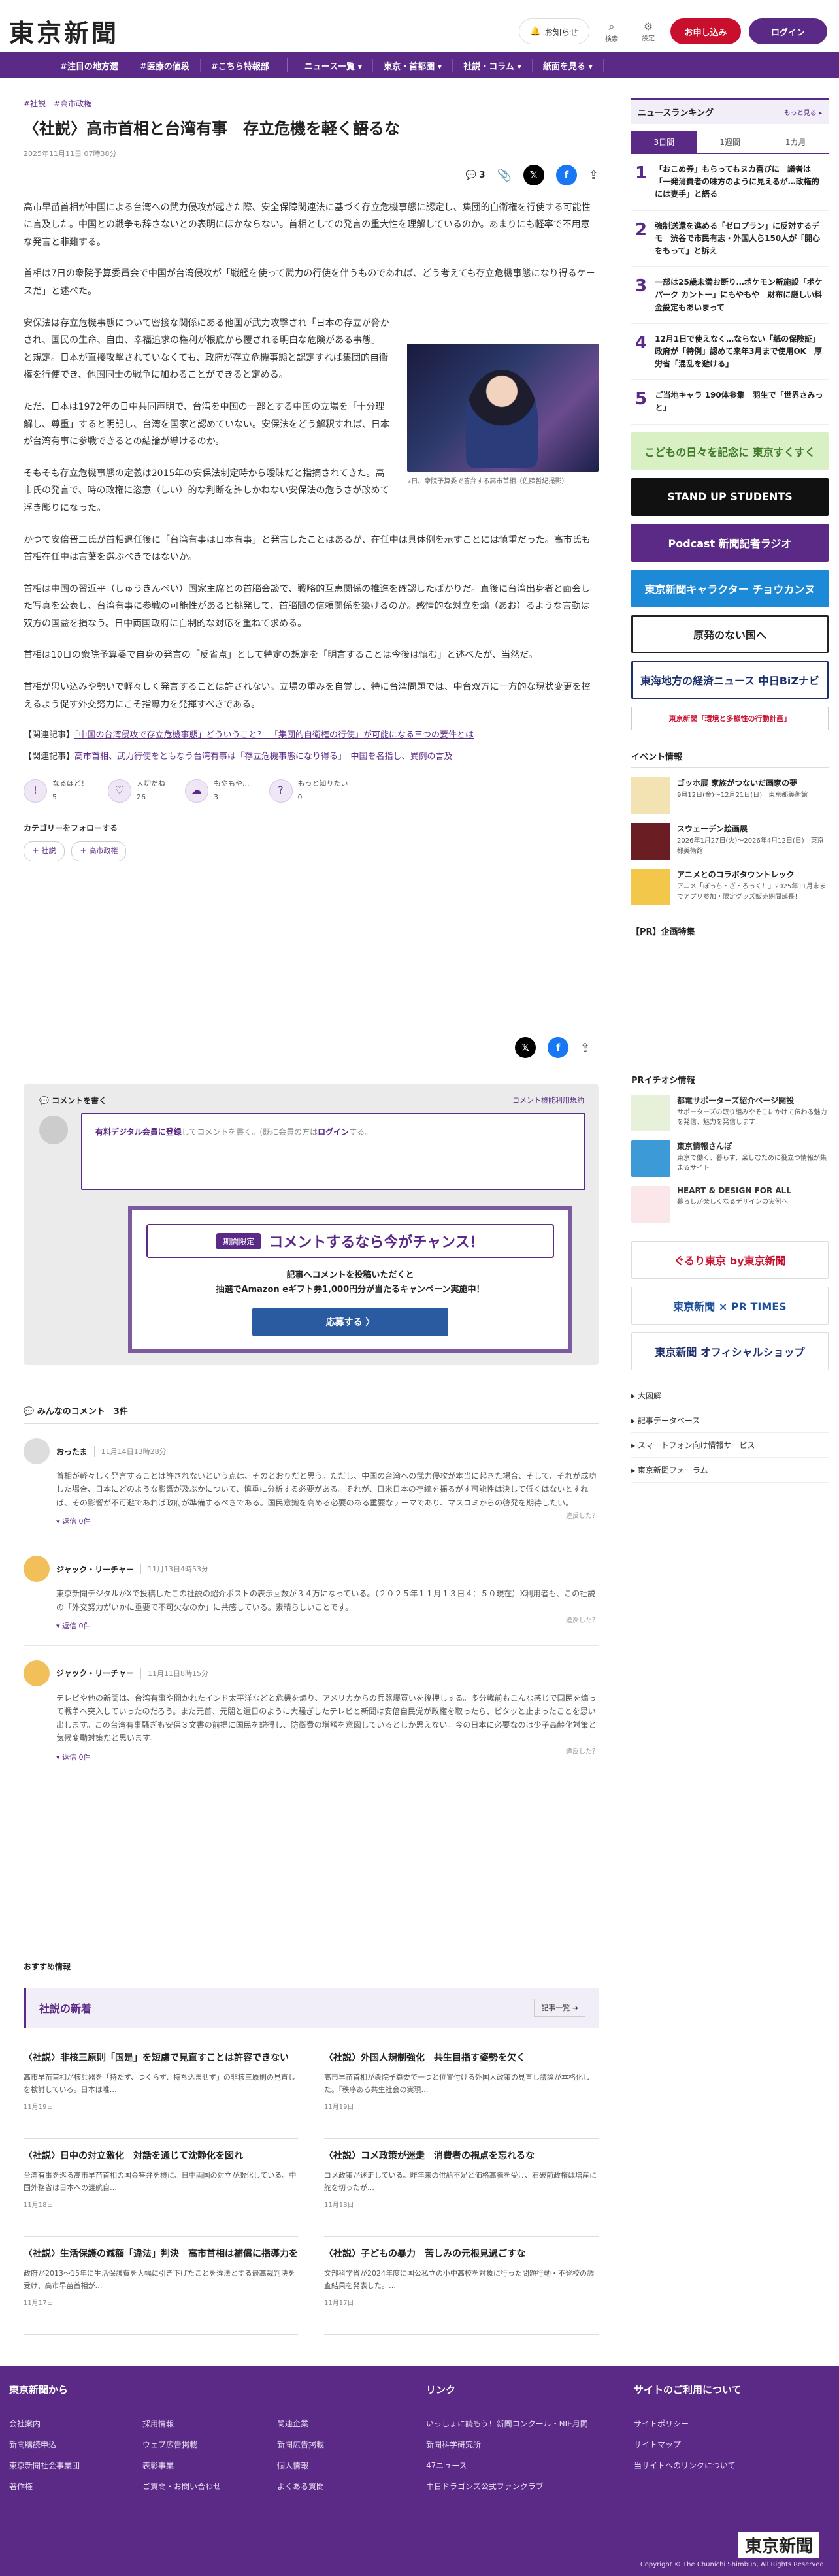  I want to click on login-button: ログイン, so click(788, 31).